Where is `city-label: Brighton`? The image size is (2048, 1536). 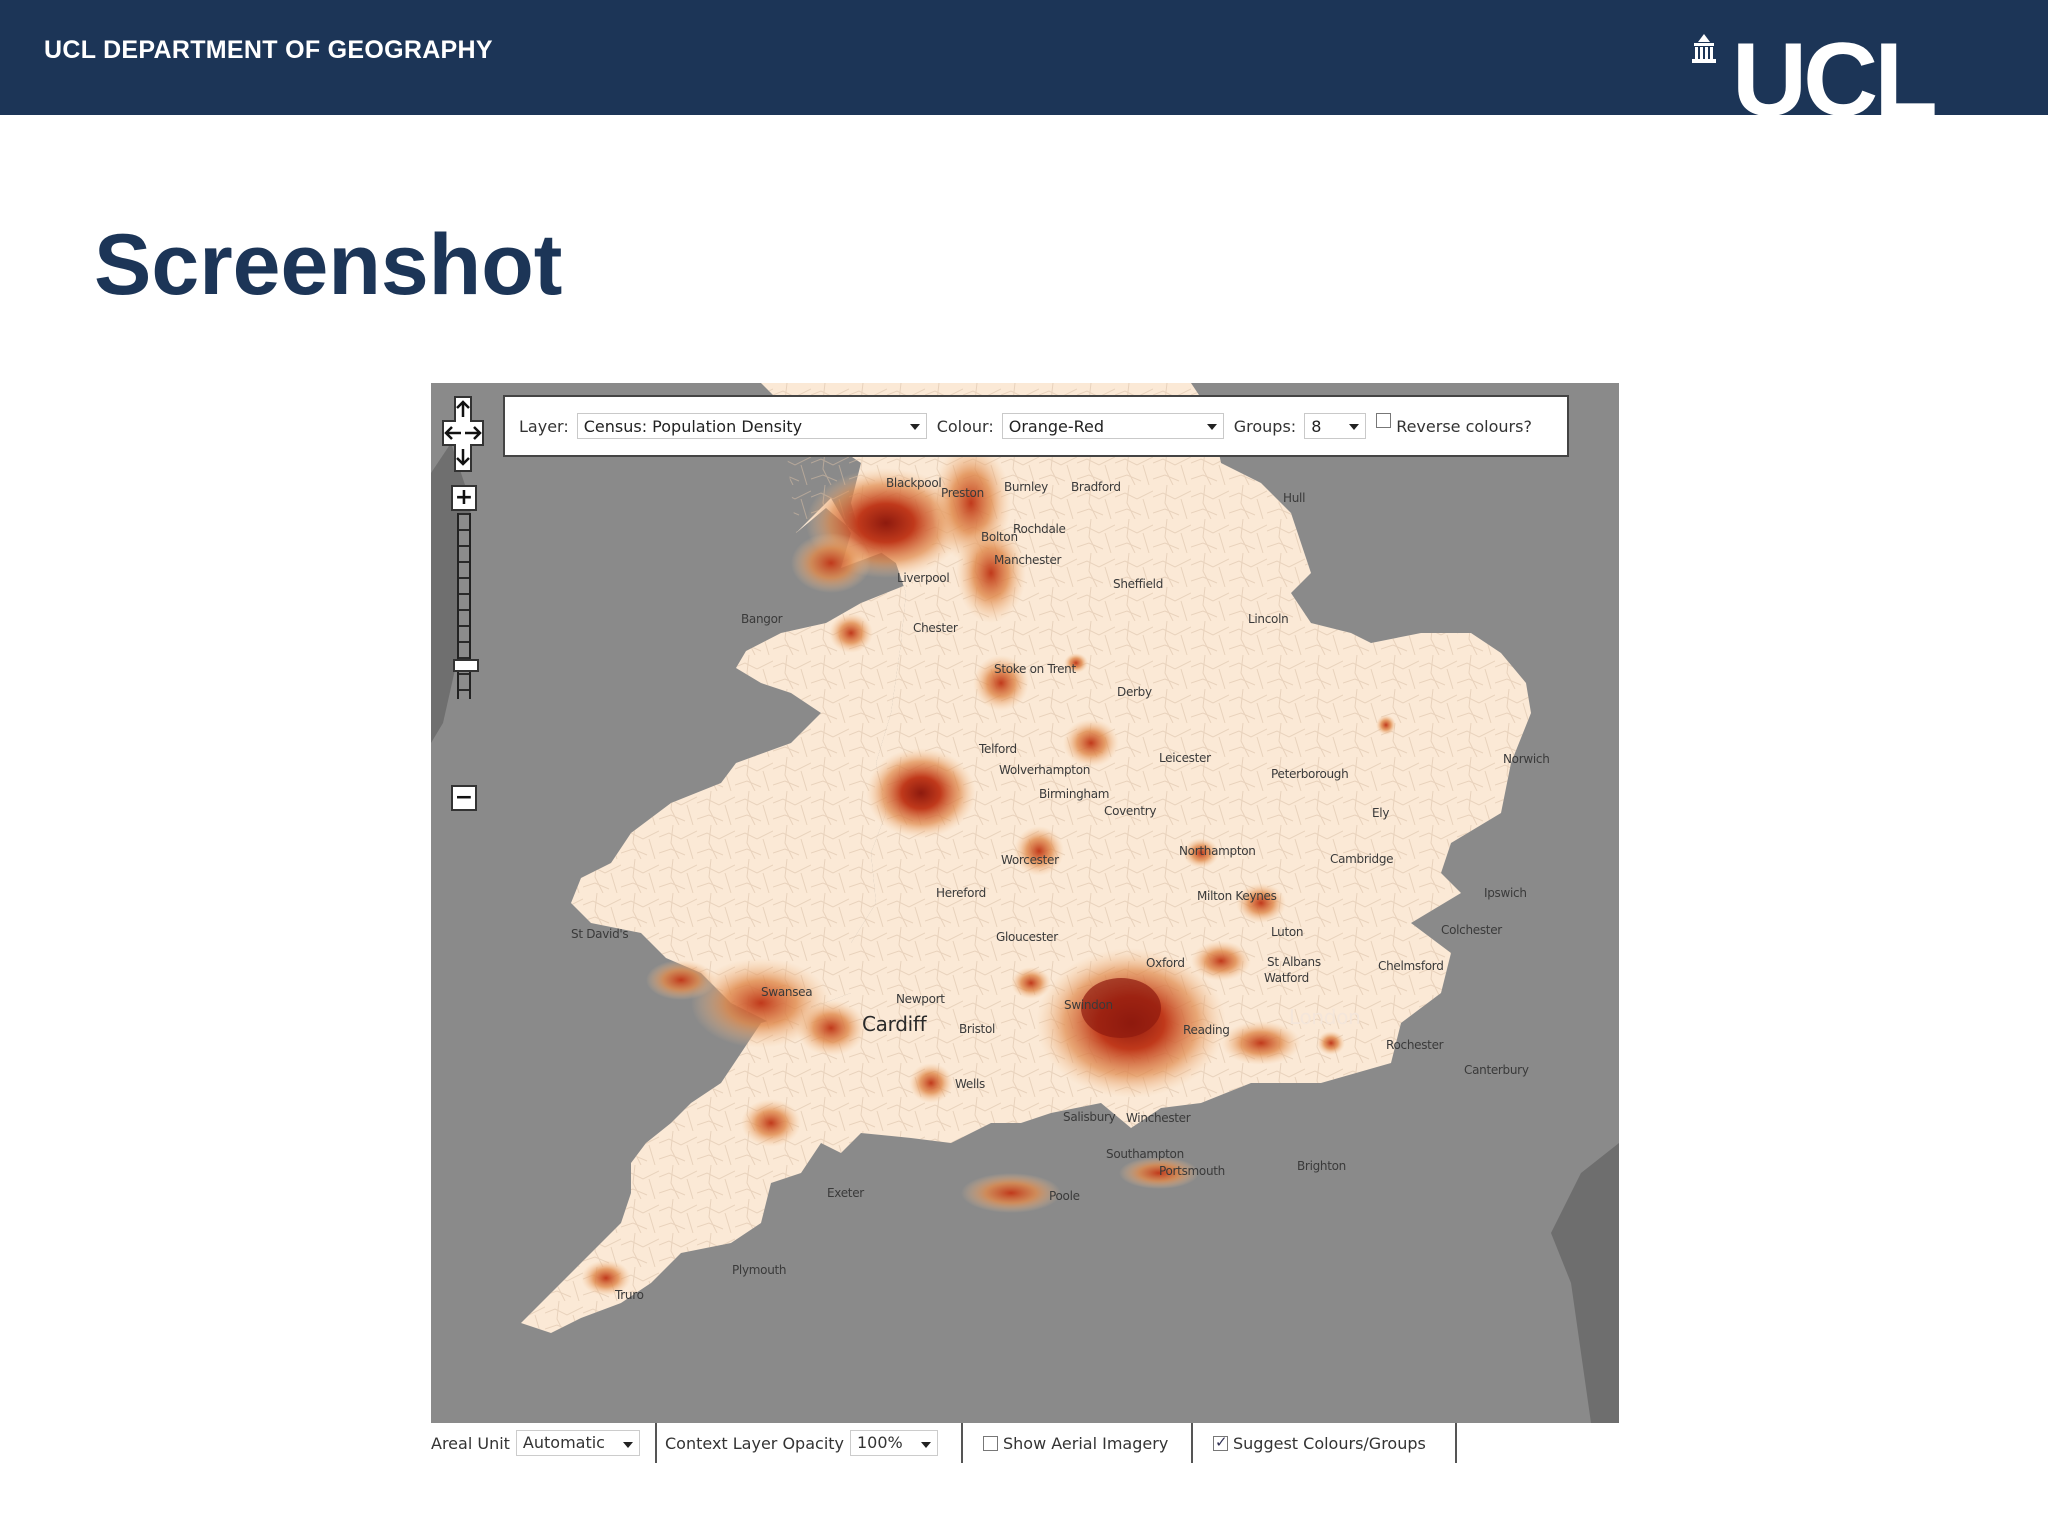 city-label: Brighton is located at coordinates (1321, 1166).